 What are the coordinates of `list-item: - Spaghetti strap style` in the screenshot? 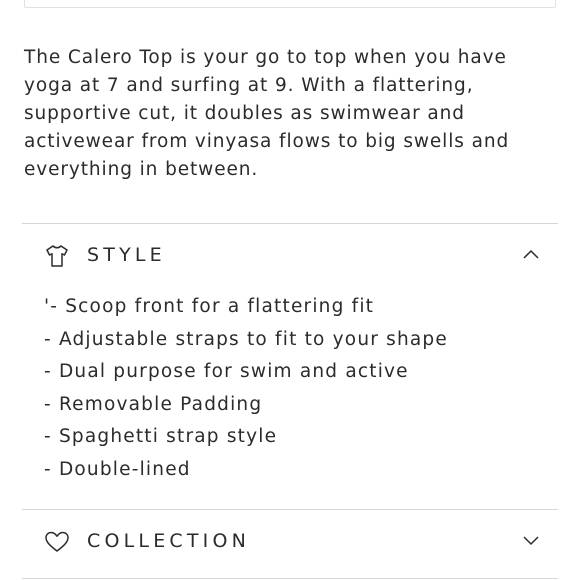 It's located at (161, 436).